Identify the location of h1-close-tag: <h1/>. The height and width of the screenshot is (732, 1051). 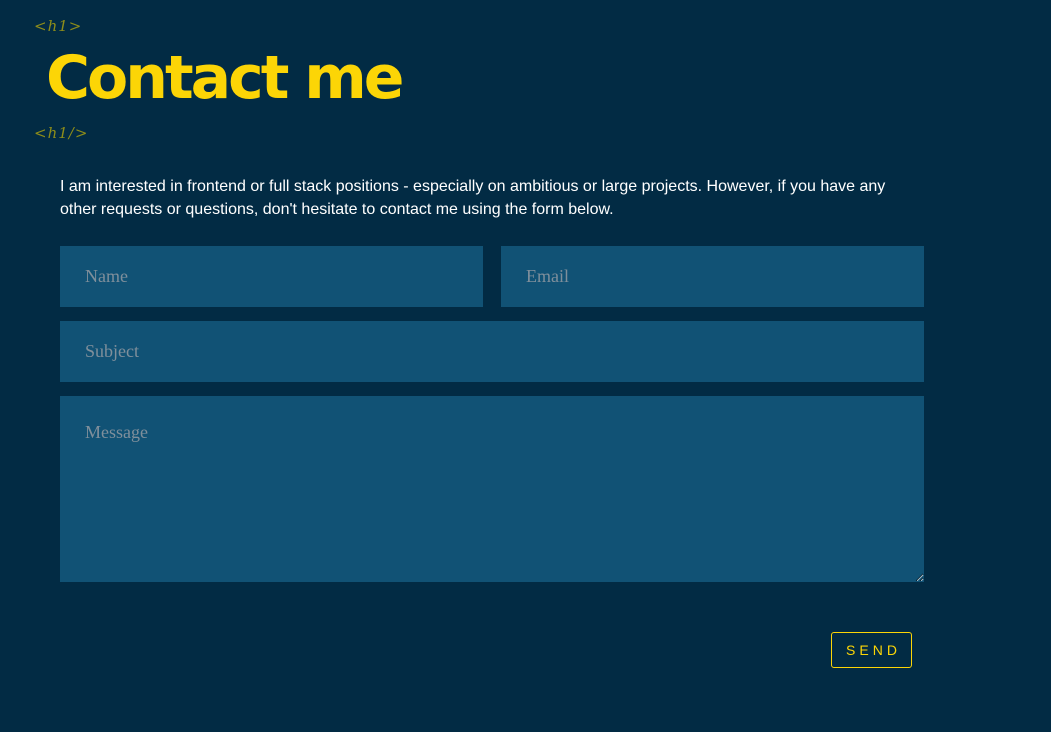
(61, 133).